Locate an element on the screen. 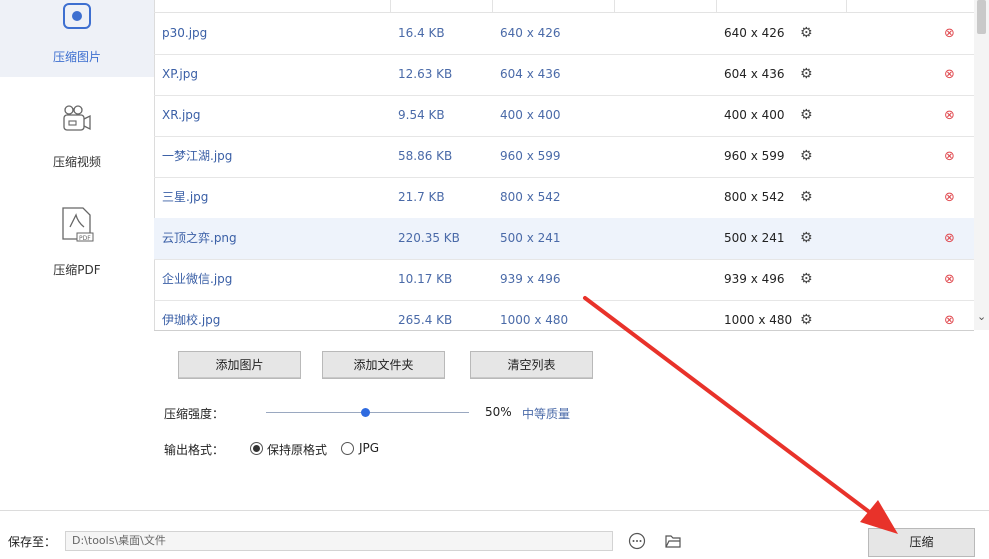 This screenshot has width=989, height=559. table-row: 伊珈校.jpg 265.4 KB 1000 x 480 1000 x 480 ⚙ ⊗ is located at coordinates (564, 315).